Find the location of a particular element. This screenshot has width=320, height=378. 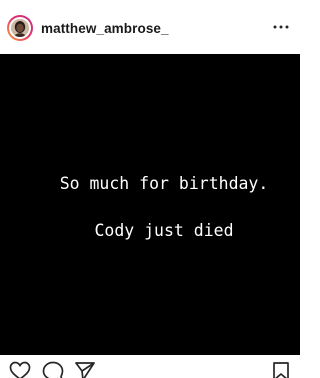

post-header: matthew_ambrose_ is located at coordinates (150, 27).